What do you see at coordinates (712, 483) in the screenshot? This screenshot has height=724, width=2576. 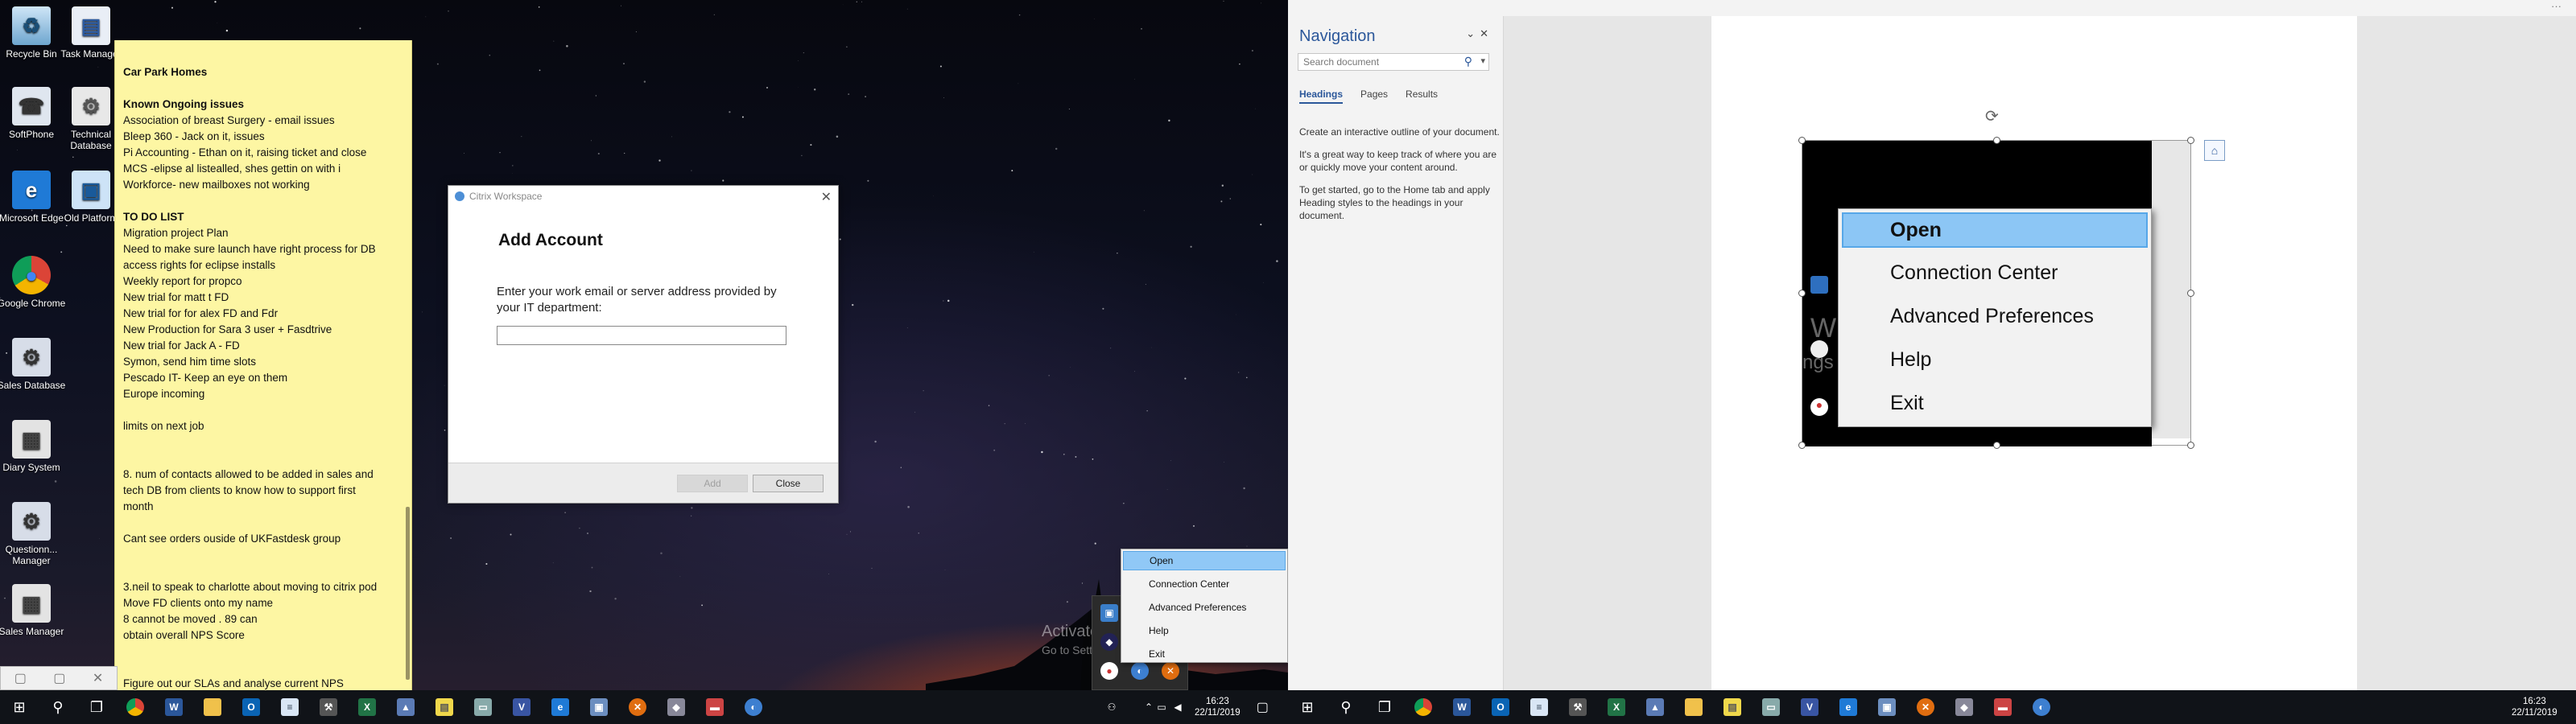 I see `add-button: Add` at bounding box center [712, 483].